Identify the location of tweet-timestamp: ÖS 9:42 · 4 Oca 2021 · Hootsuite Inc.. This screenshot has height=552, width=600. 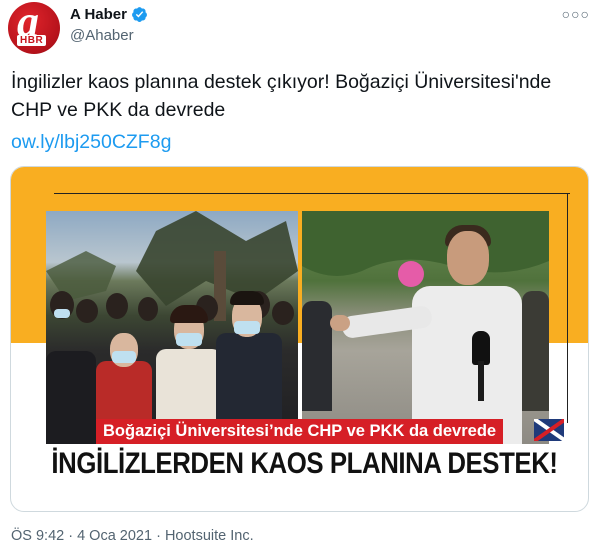
(132, 536).